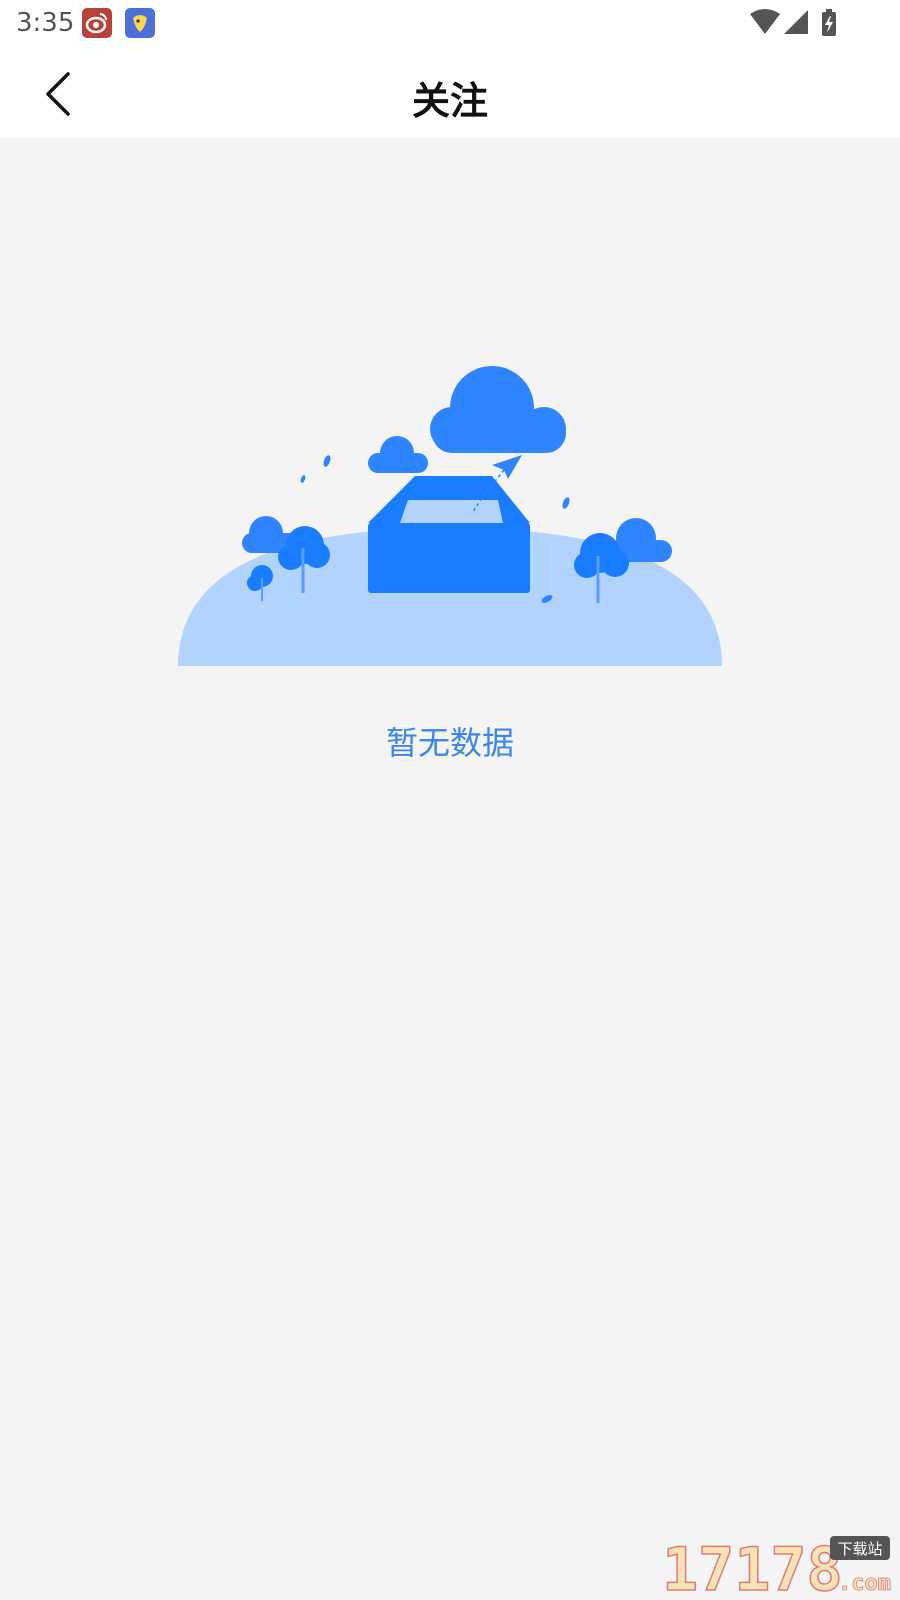  Describe the element at coordinates (765, 21) in the screenshot. I see `wifi-icon` at that location.